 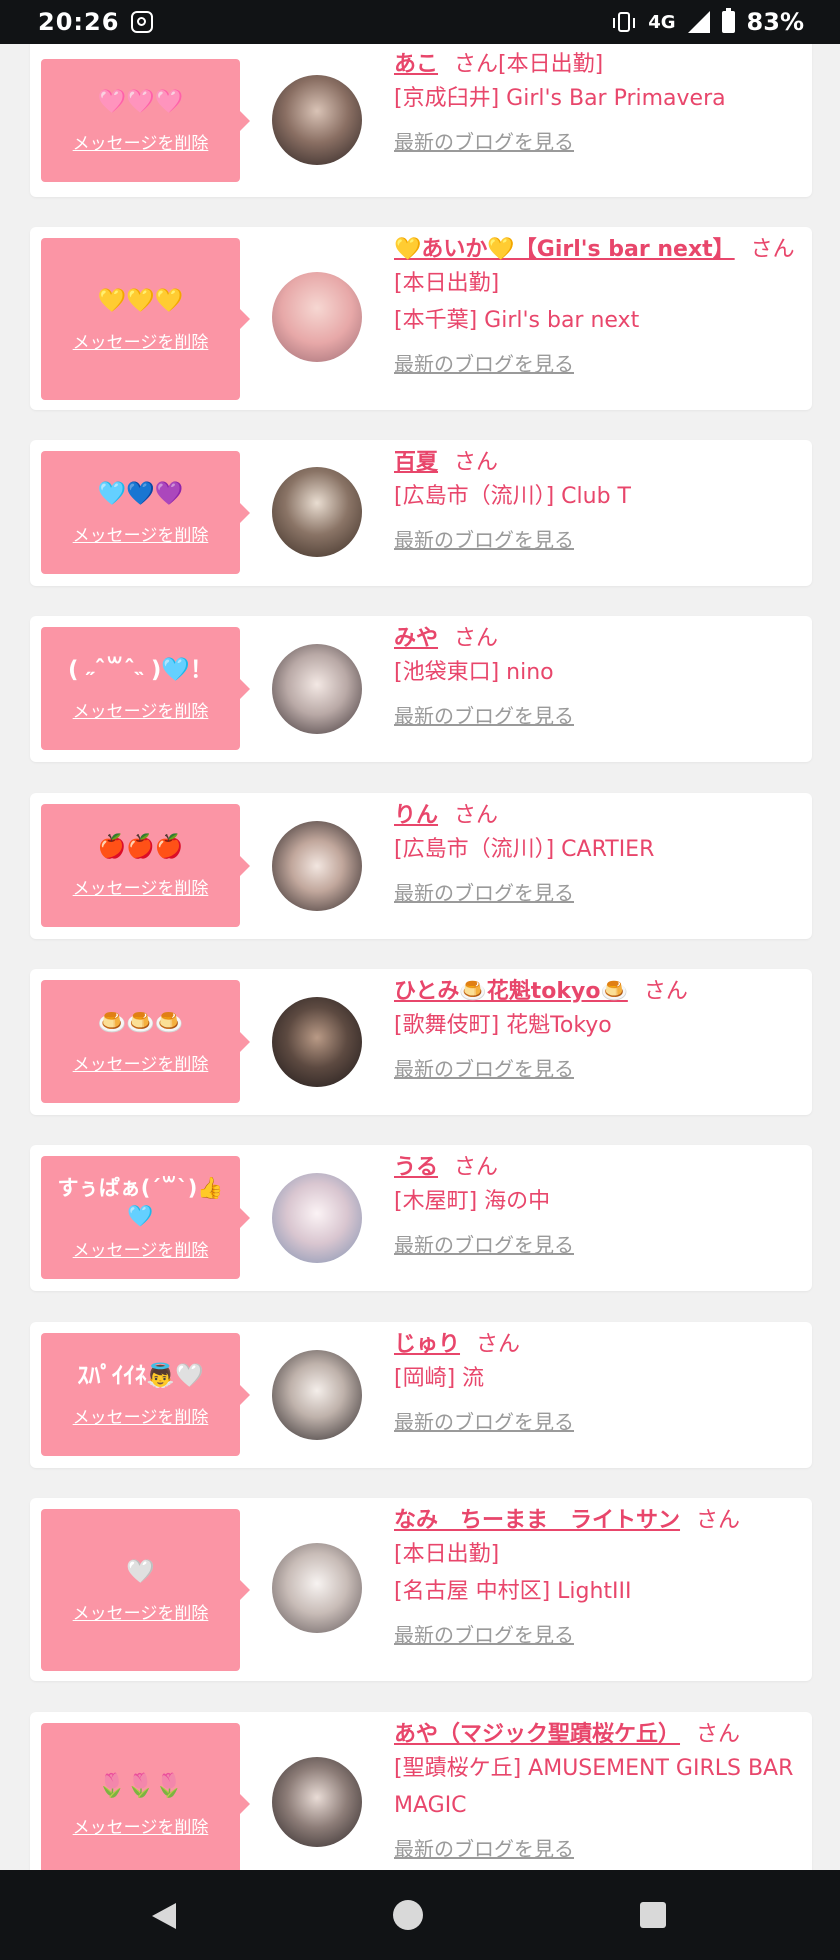 What do you see at coordinates (140, 494) in the screenshot?
I see `message-text: 🩵💙💜` at bounding box center [140, 494].